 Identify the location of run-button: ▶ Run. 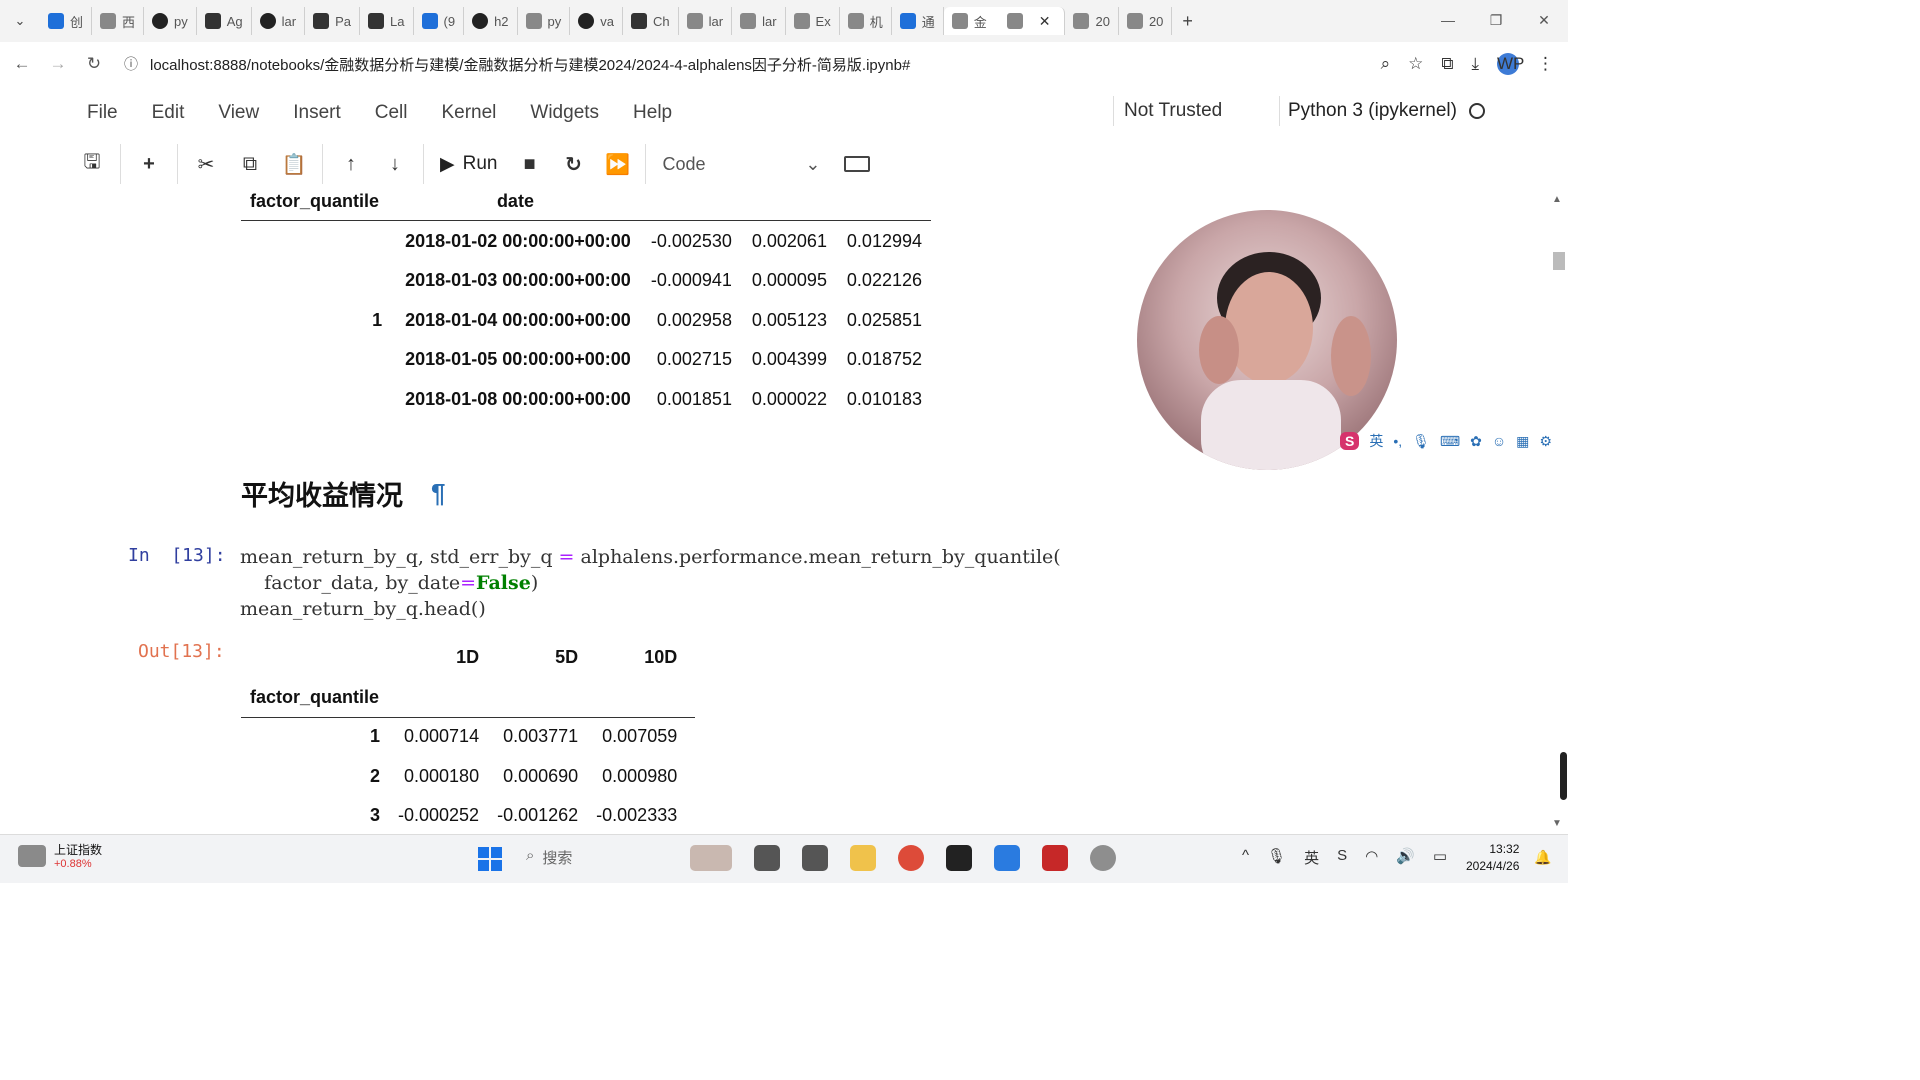
(468, 164).